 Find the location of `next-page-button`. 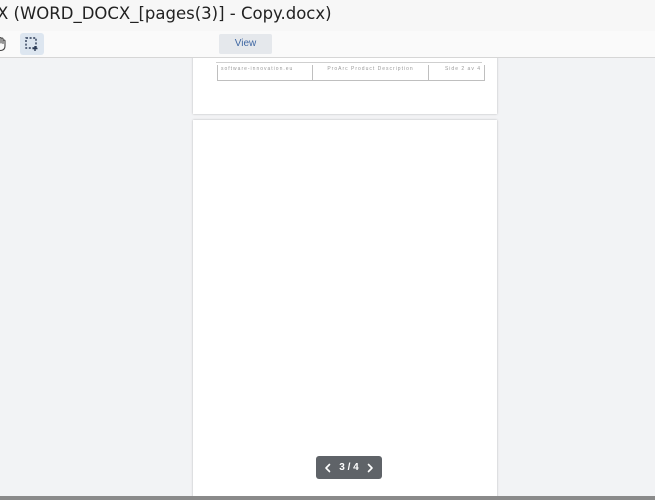

next-page-button is located at coordinates (370, 468).